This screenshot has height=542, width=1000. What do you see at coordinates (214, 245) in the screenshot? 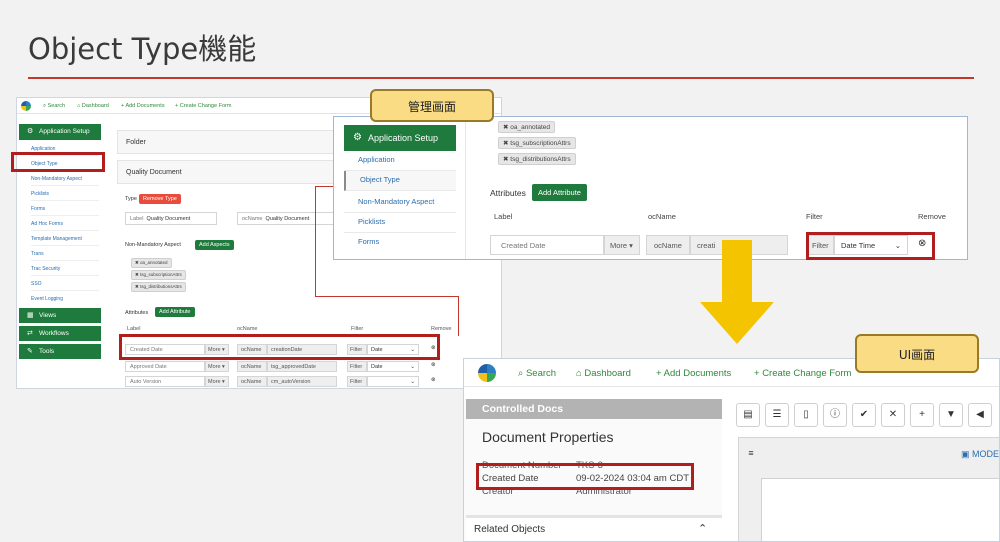
I see `add-aspects-button: Add Aspects` at bounding box center [214, 245].